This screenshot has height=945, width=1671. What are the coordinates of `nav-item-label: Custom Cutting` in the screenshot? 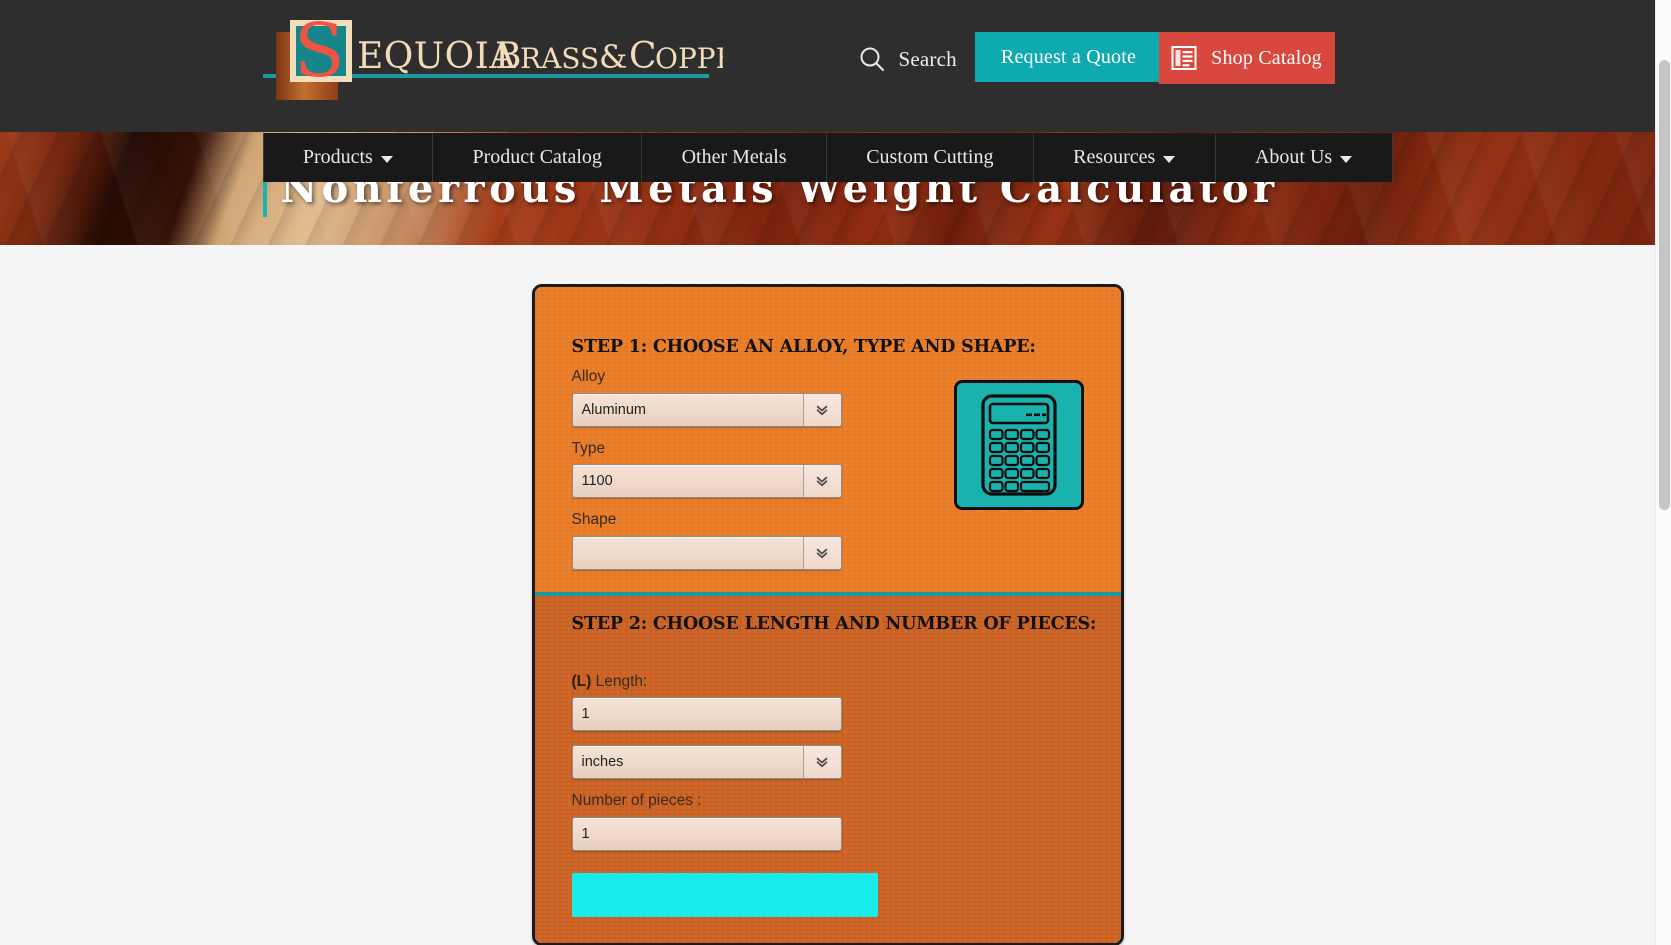 It's located at (930, 157).